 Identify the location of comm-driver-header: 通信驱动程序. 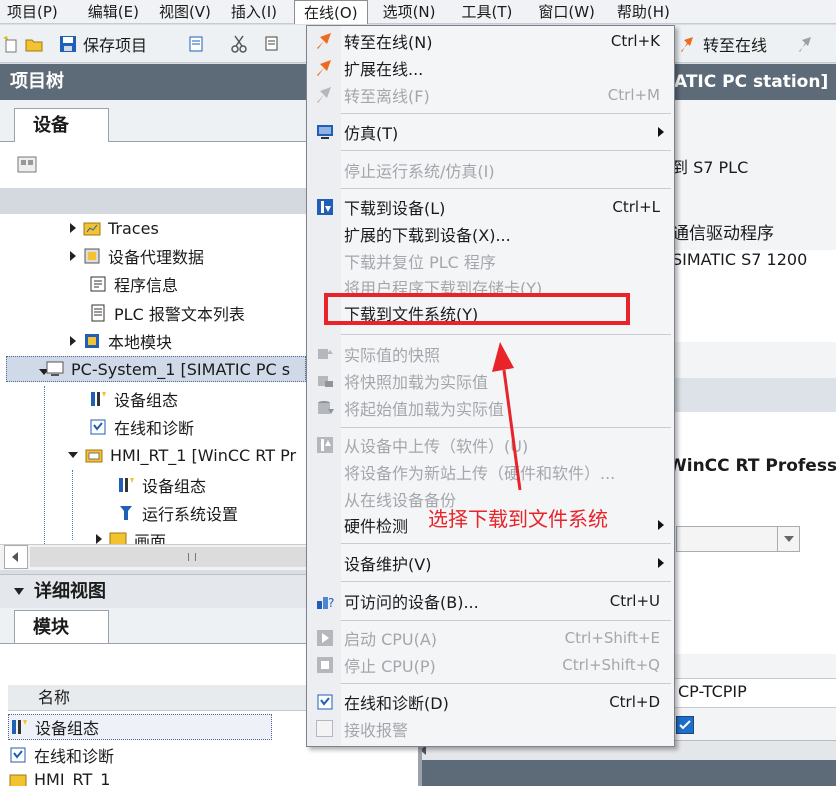
(723, 234).